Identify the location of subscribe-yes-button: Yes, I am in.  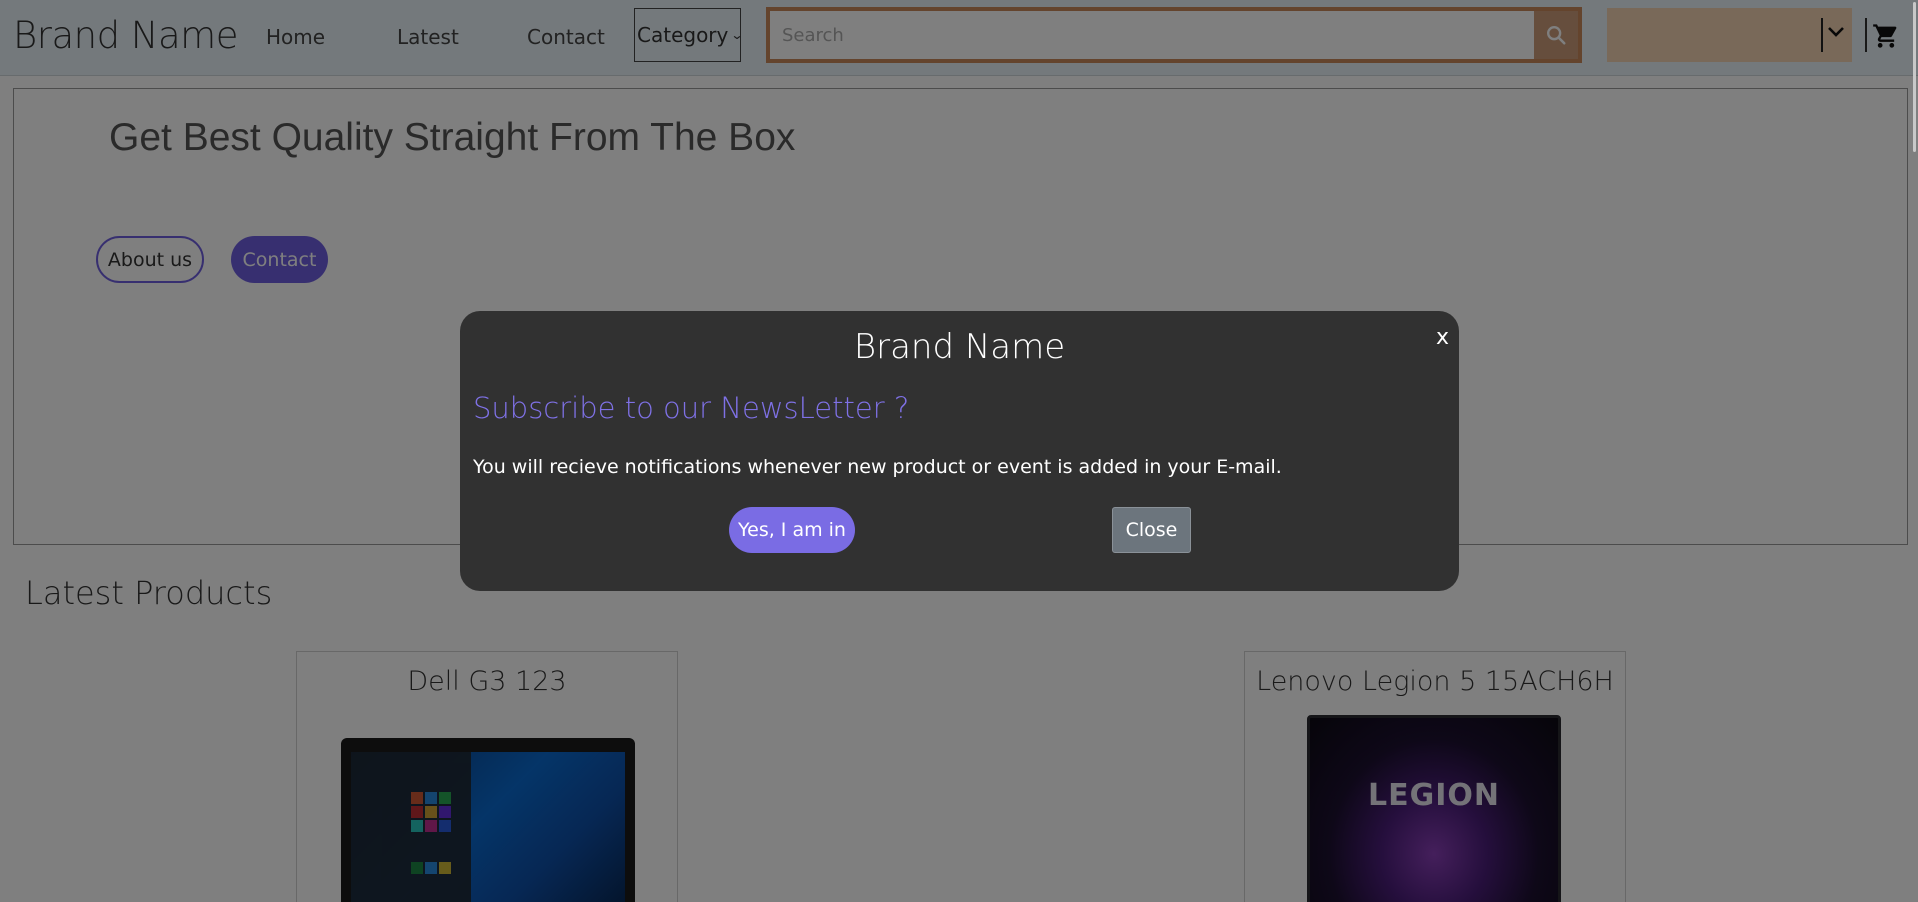
(792, 530).